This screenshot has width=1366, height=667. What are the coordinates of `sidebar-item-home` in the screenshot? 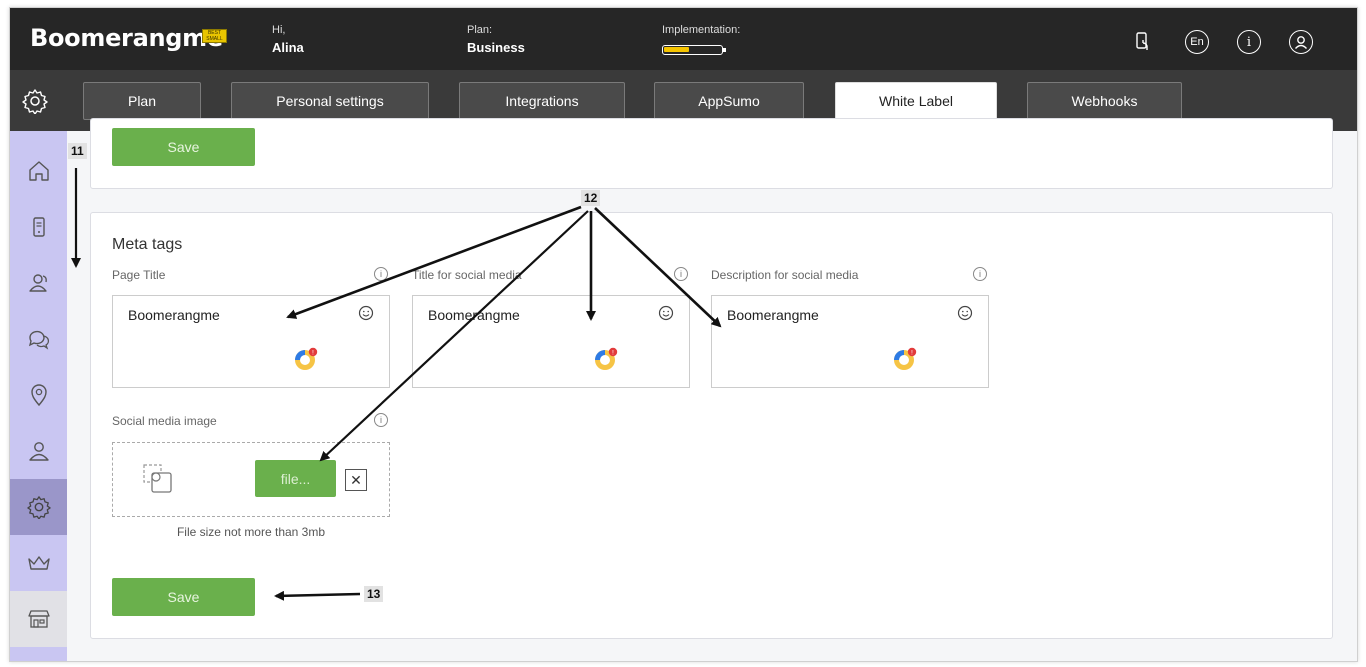 It's located at (38, 171).